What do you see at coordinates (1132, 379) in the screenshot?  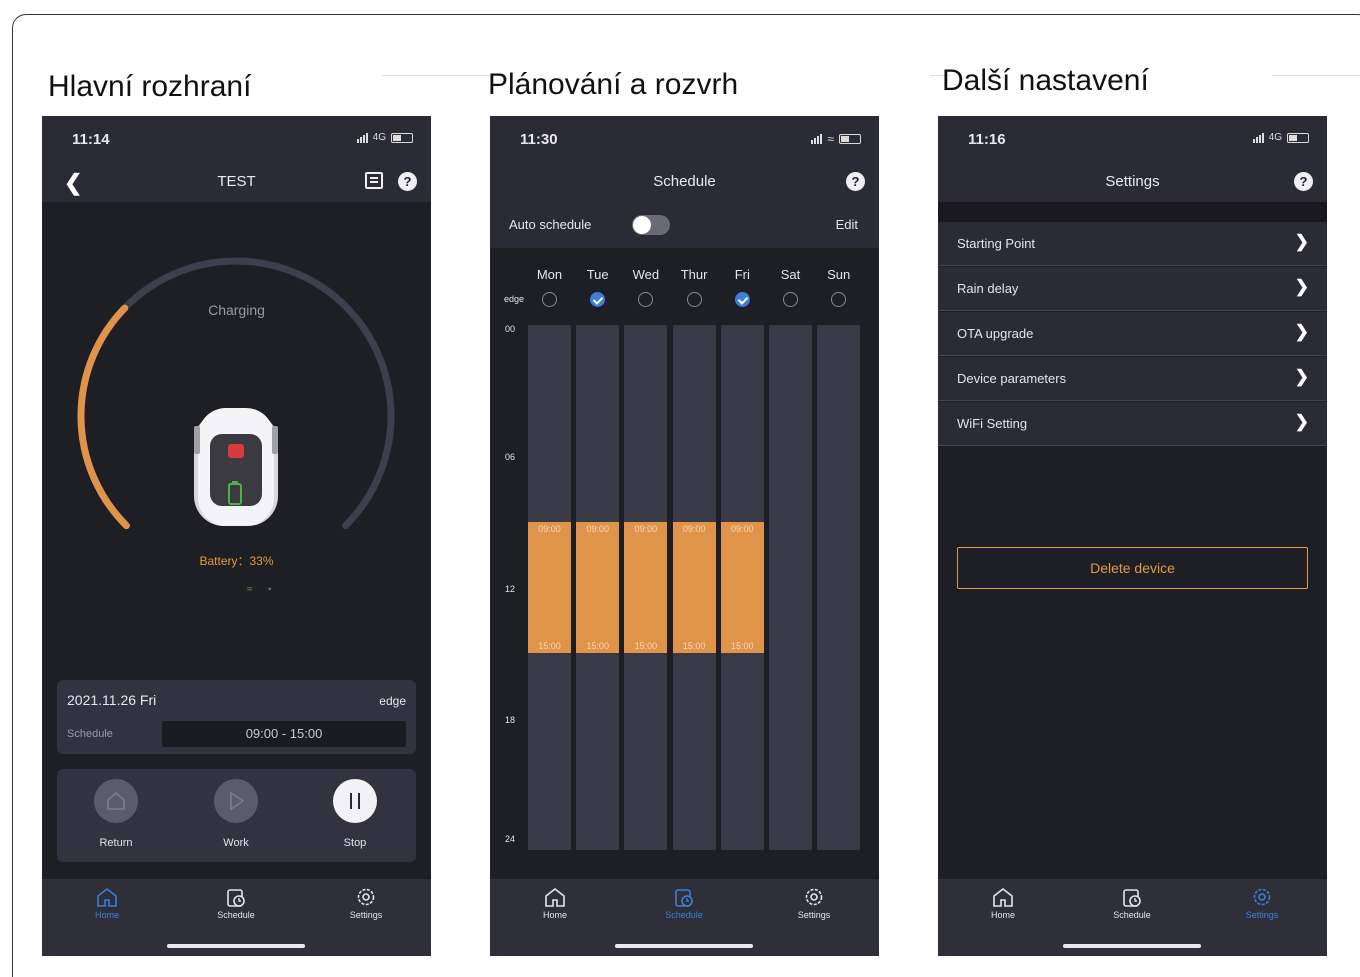 I see `settings-item-device-parameters: Device parameters ❯` at bounding box center [1132, 379].